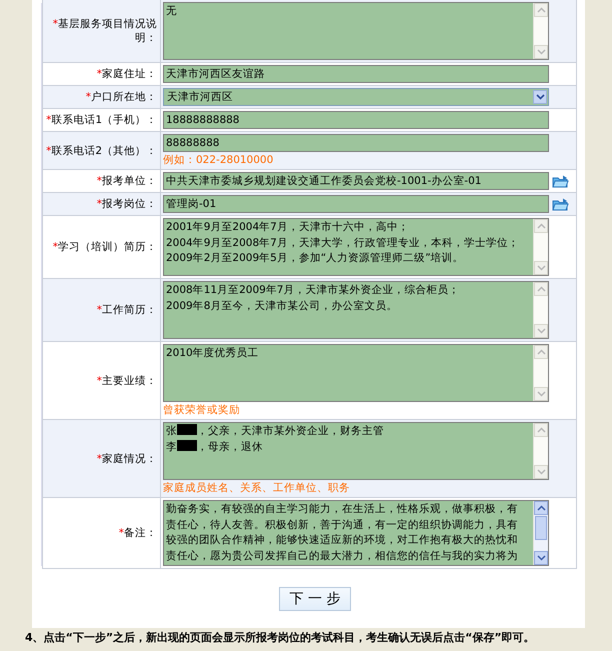 The width and height of the screenshot is (612, 651). Describe the element at coordinates (356, 181) in the screenshot. I see `text-input-field: 中共天津市委城乡规划建设交通工作委员会党校-1001-办公室-01` at that location.